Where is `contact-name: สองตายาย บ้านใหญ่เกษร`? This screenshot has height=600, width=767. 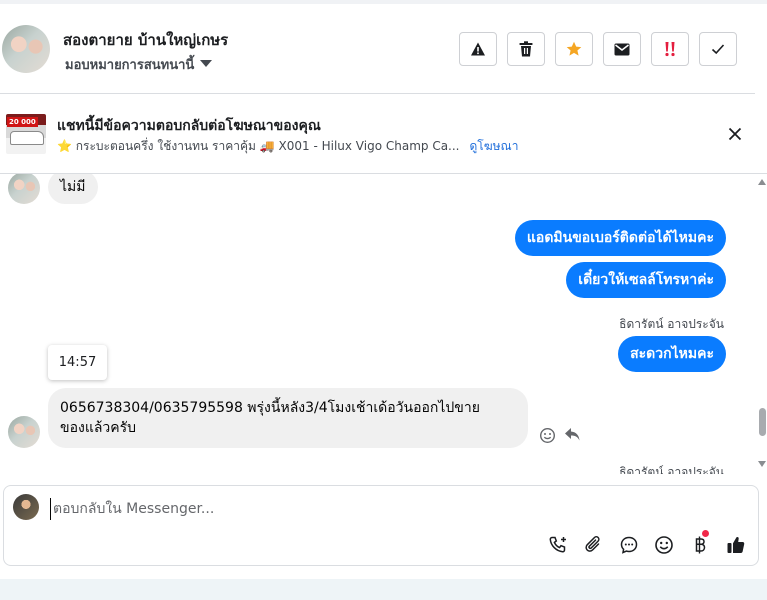
contact-name: สองตายาย บ้านใหญ่เกษร is located at coordinates (145, 40).